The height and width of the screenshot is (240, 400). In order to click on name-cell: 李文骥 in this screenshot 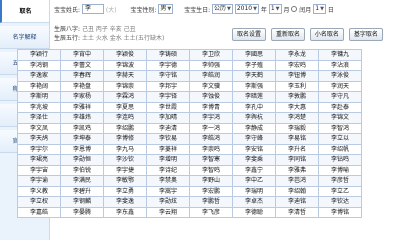, I will do `click(211, 86)`.